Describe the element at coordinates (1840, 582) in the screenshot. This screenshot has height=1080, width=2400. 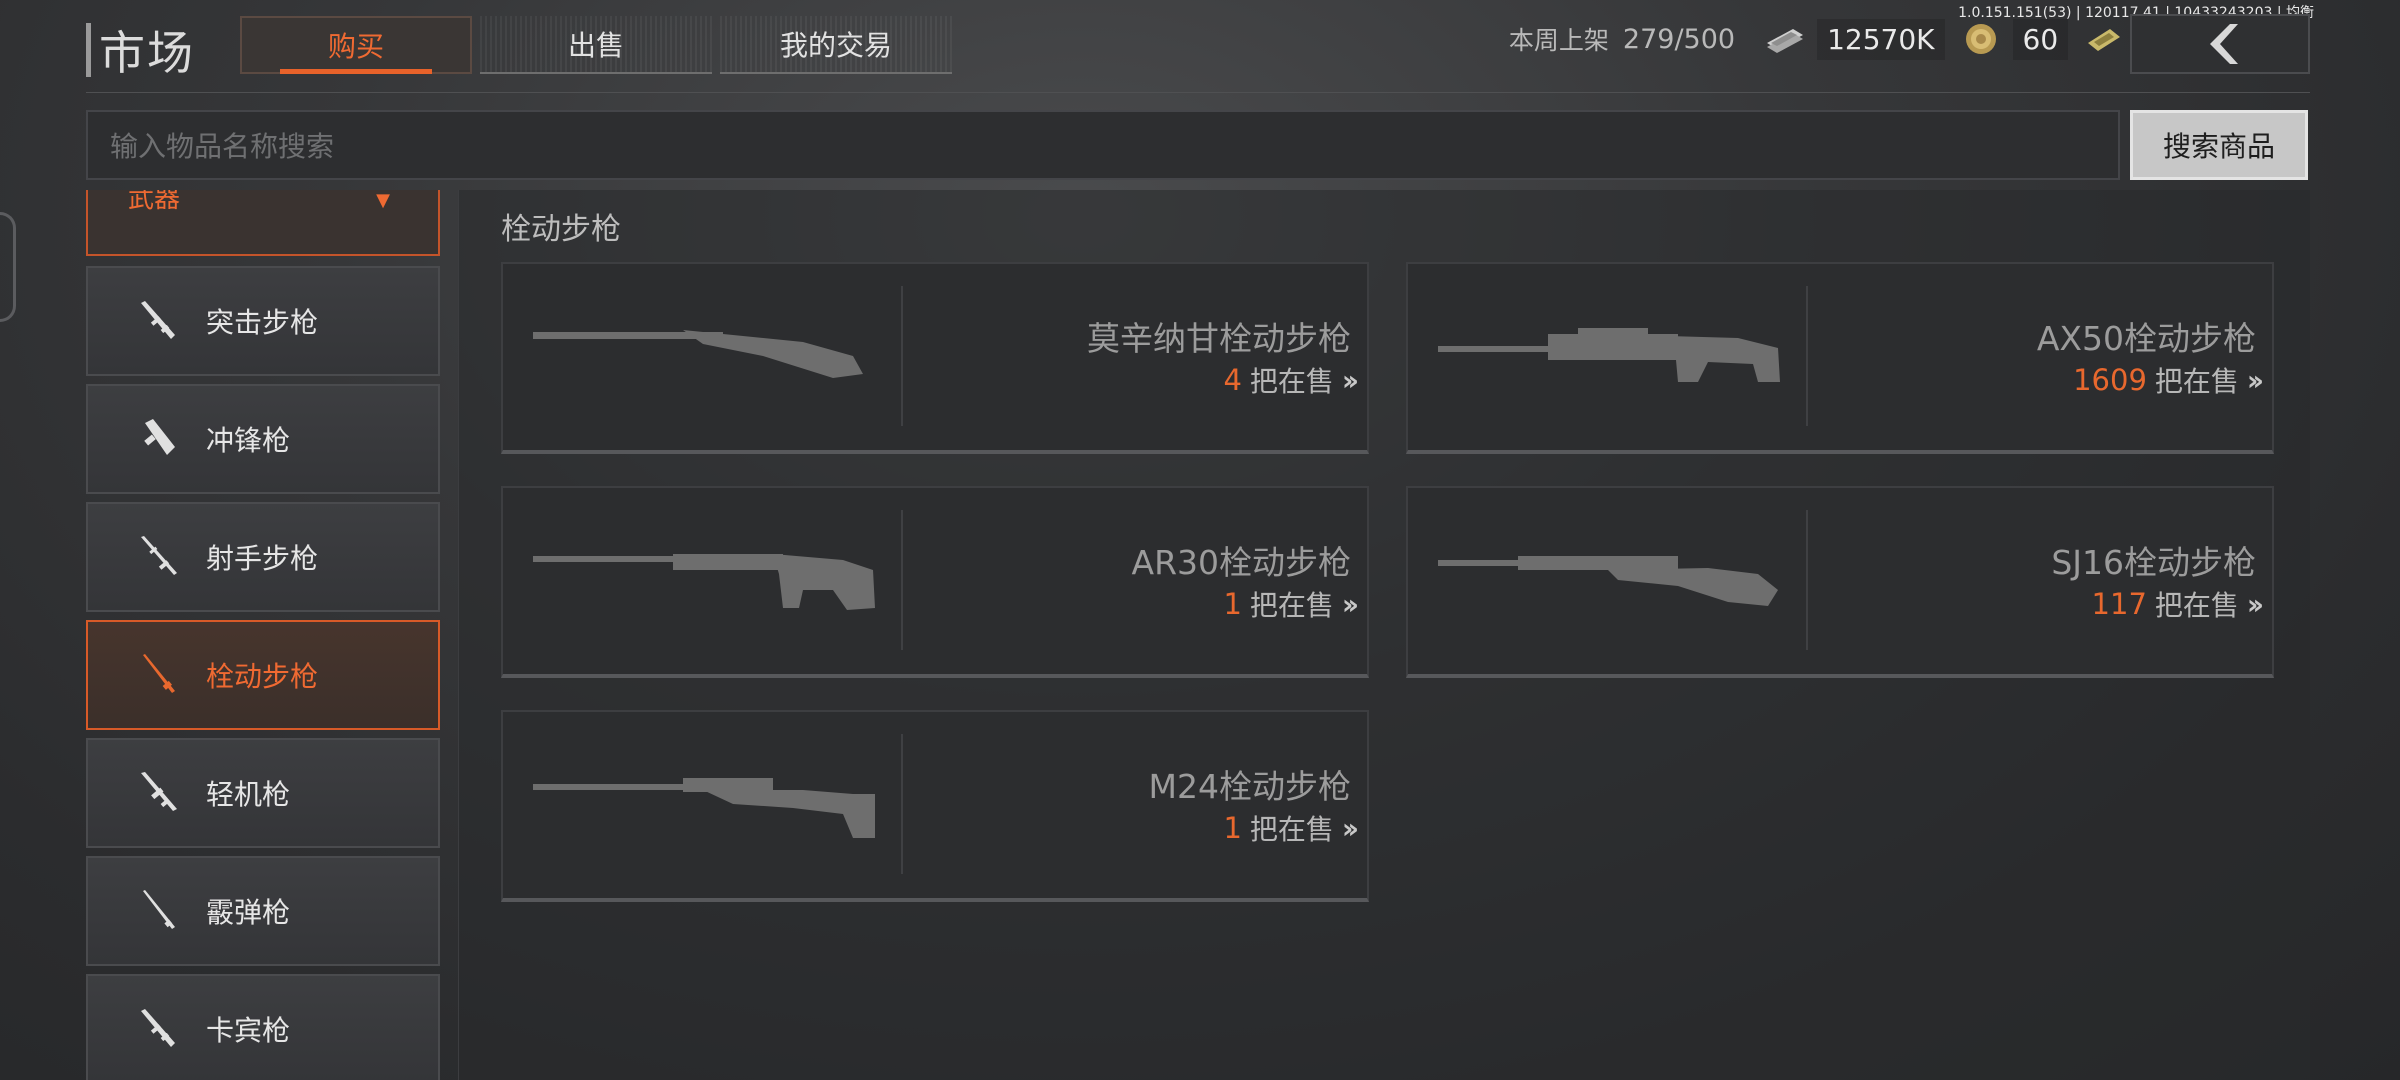
I see `product-card-sj16: SJ16栓动步枪 117 把在售 ››` at that location.